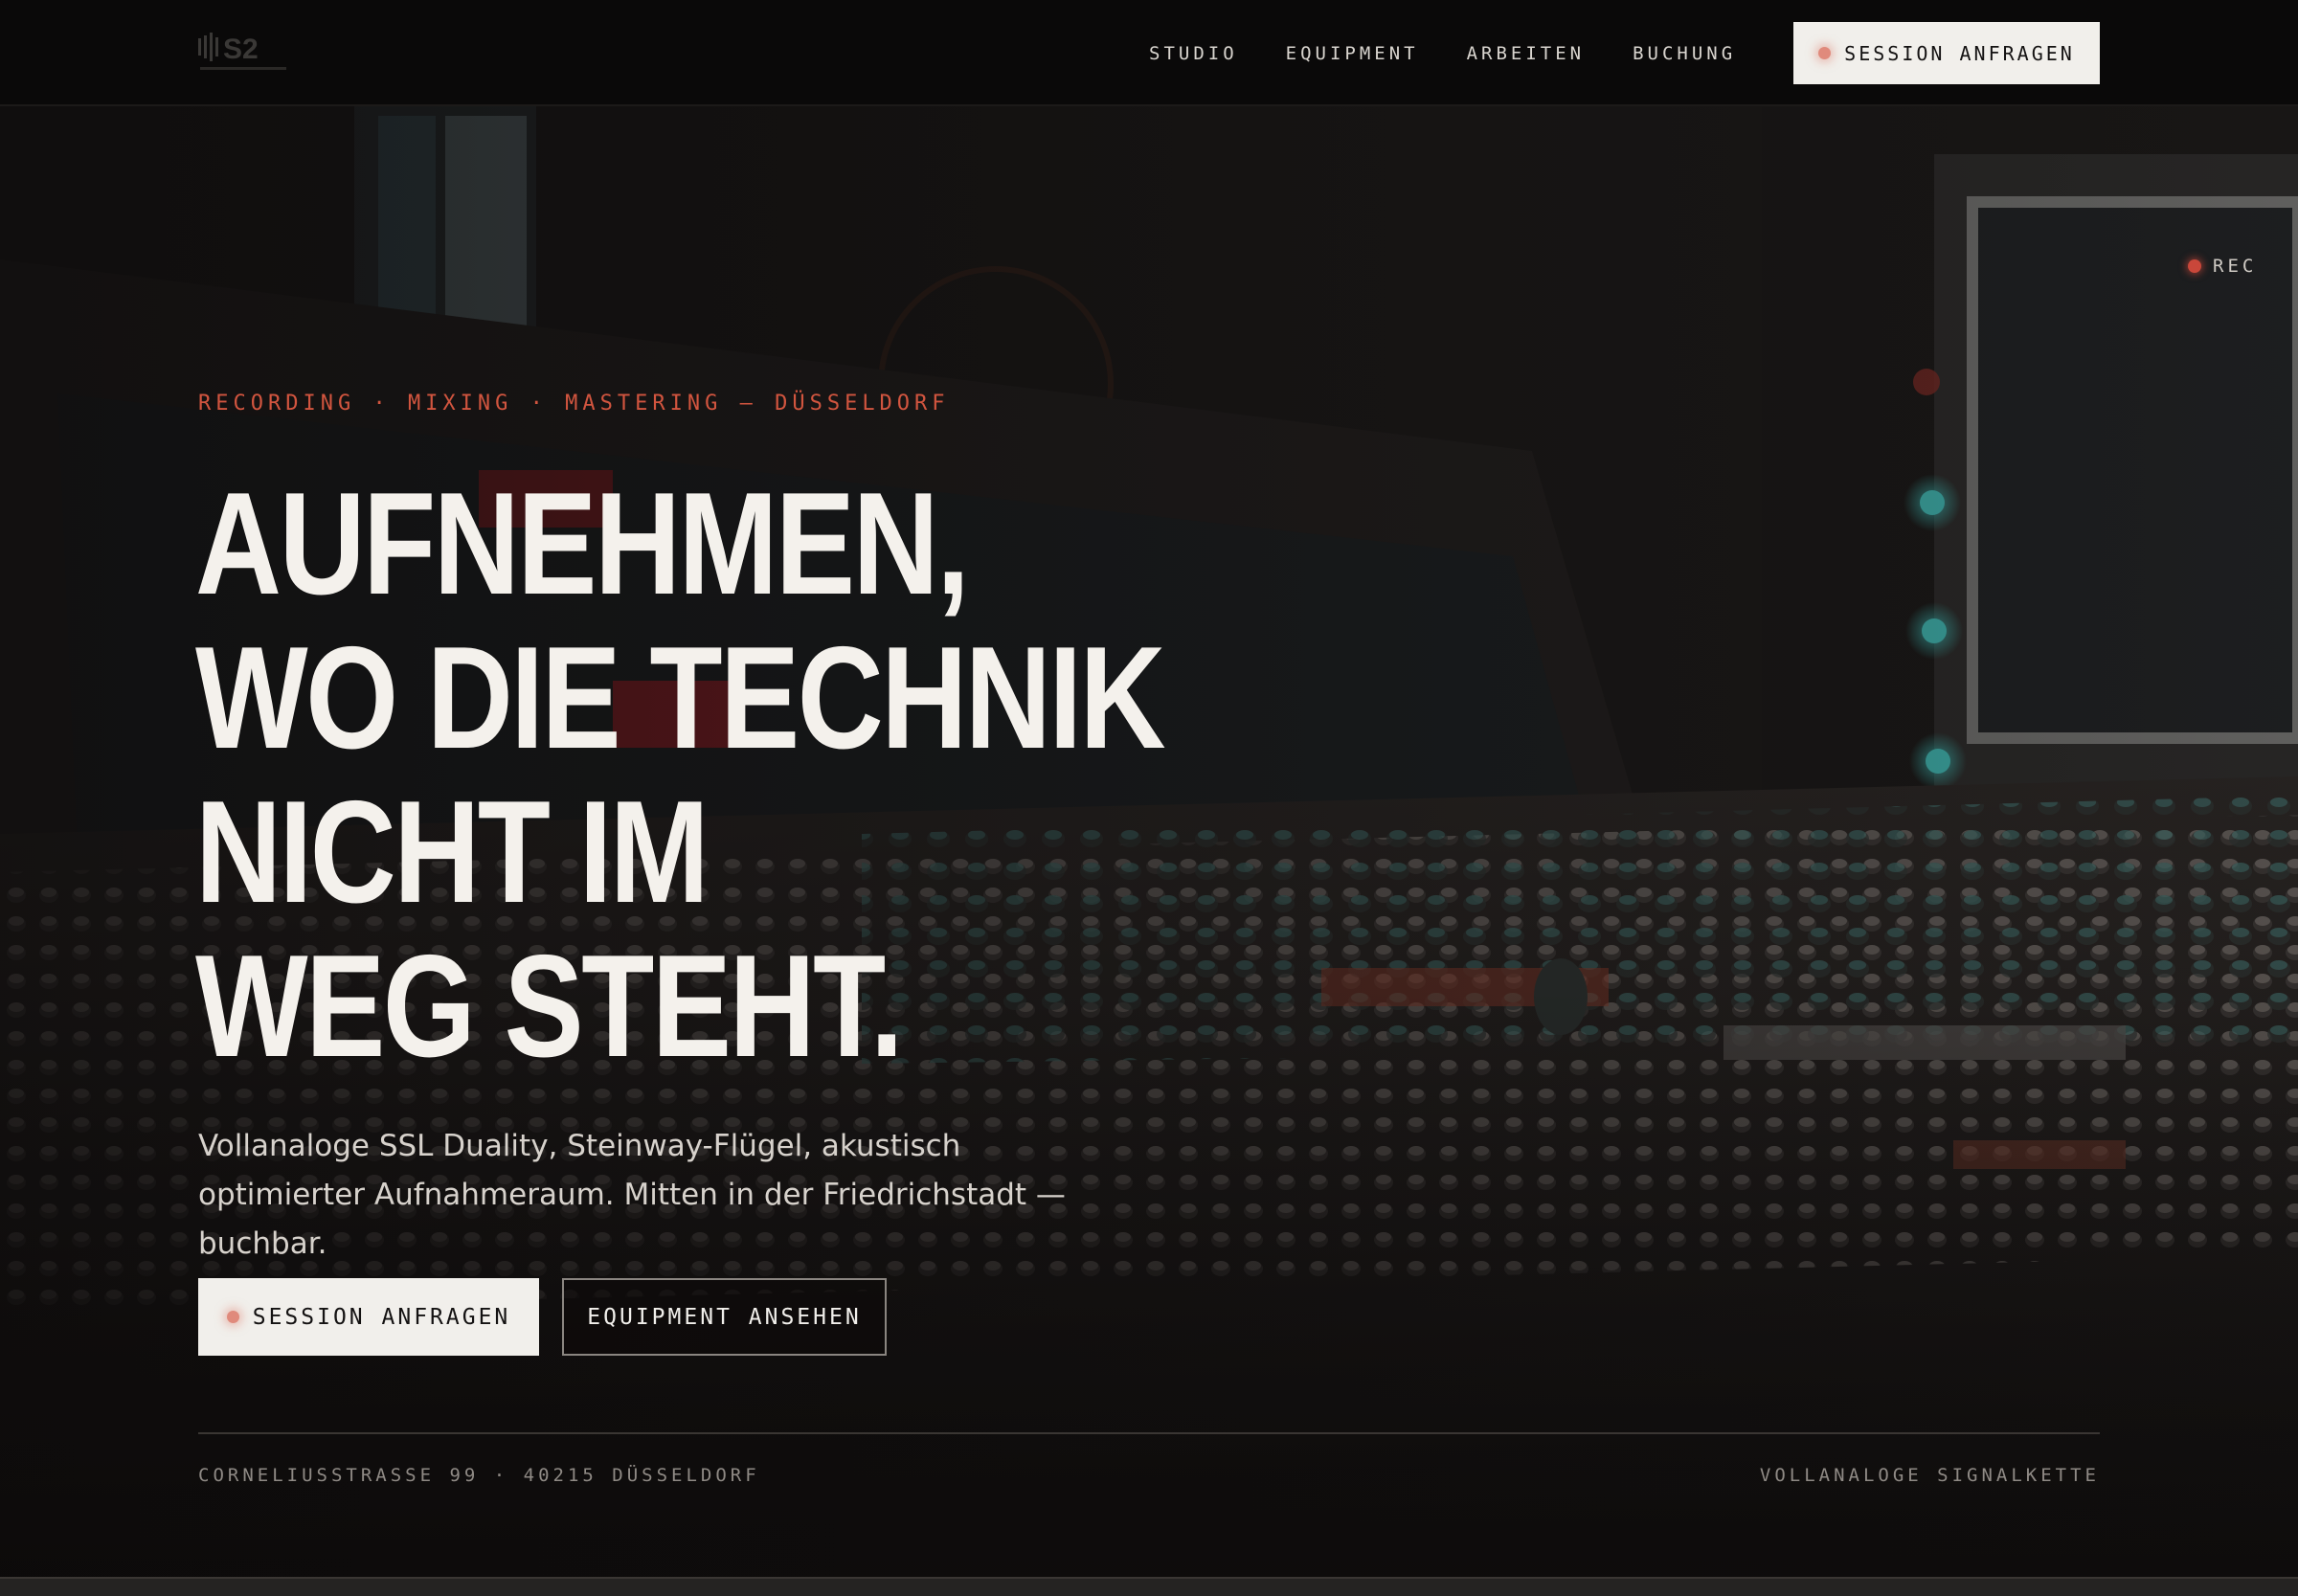 This screenshot has width=2298, height=1596. Describe the element at coordinates (1466, 53) in the screenshot. I see `nav-links: STUDIO EQUIPMENT ARBEITEN BUCHUNG` at that location.